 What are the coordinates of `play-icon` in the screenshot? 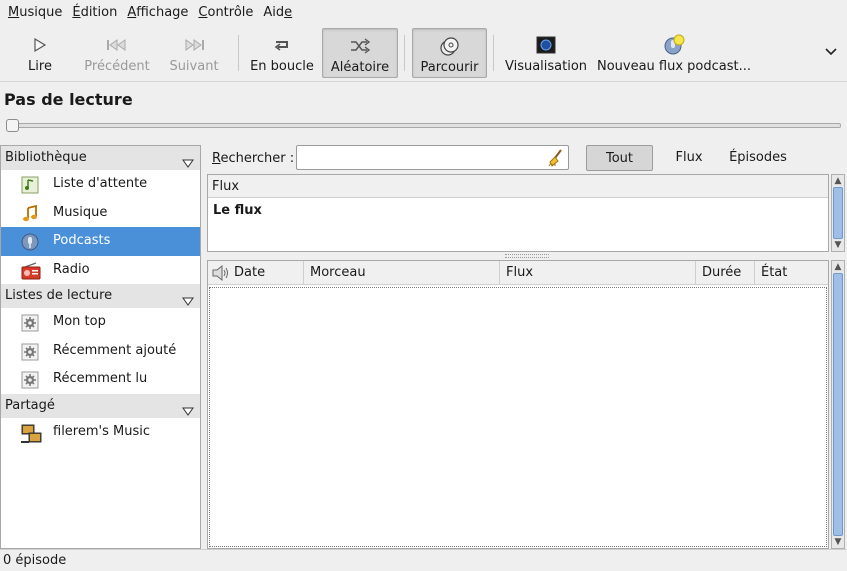 It's located at (40, 45).